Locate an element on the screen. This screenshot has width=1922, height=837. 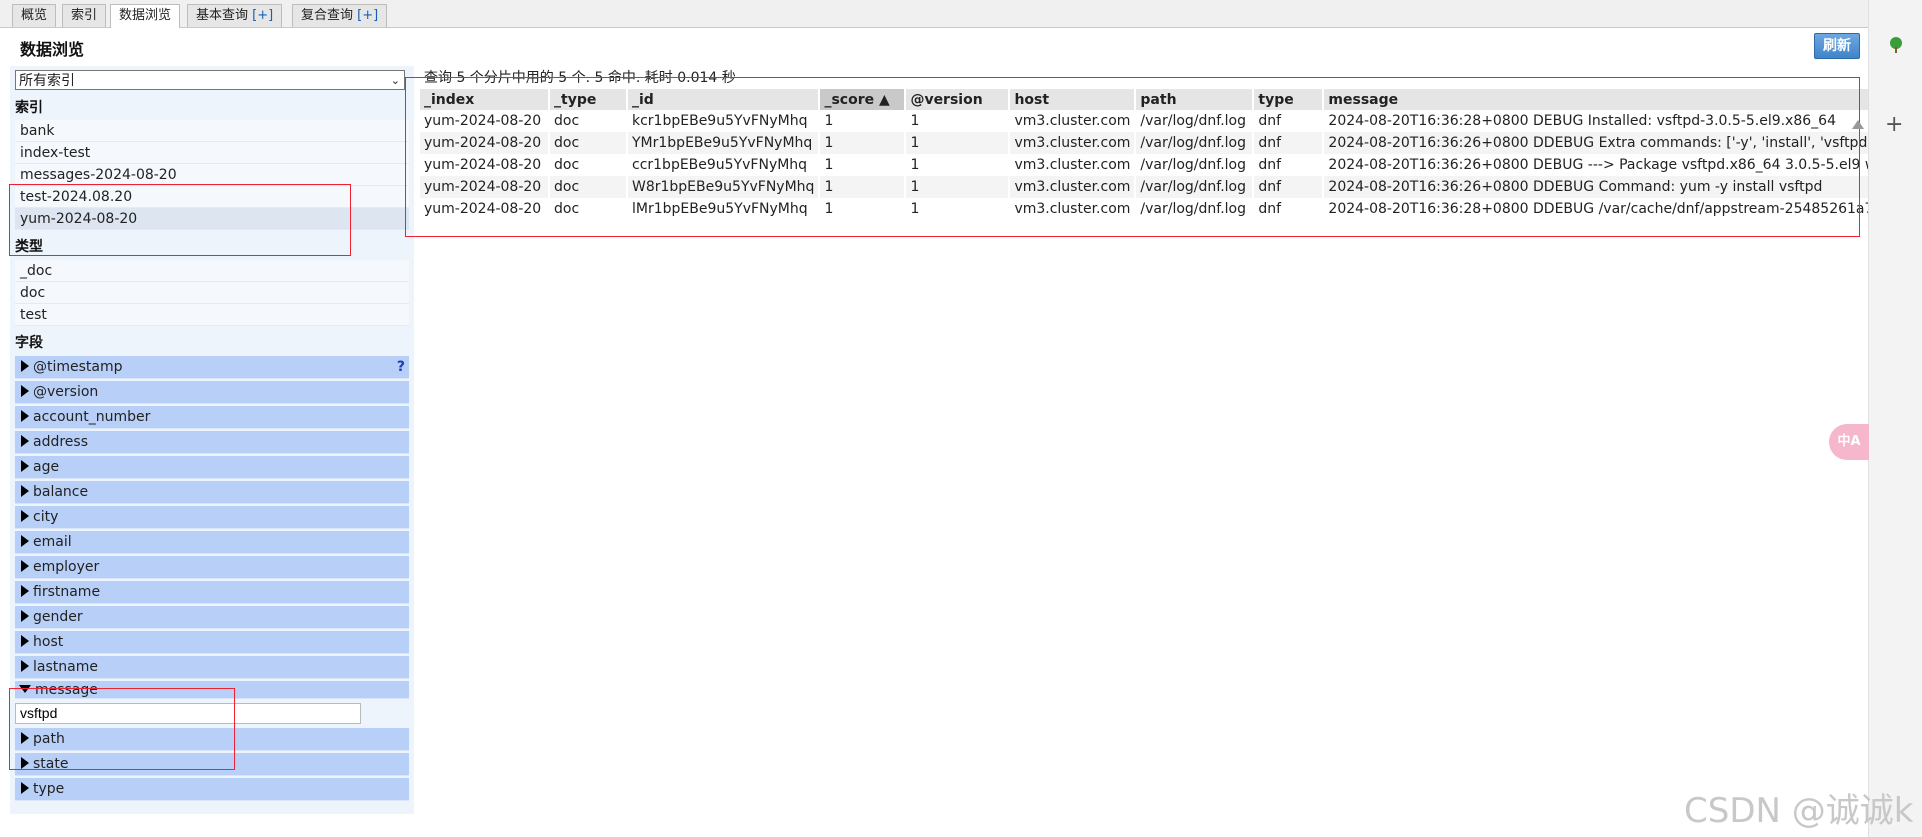
field-row-balance: balance is located at coordinates (212, 492).